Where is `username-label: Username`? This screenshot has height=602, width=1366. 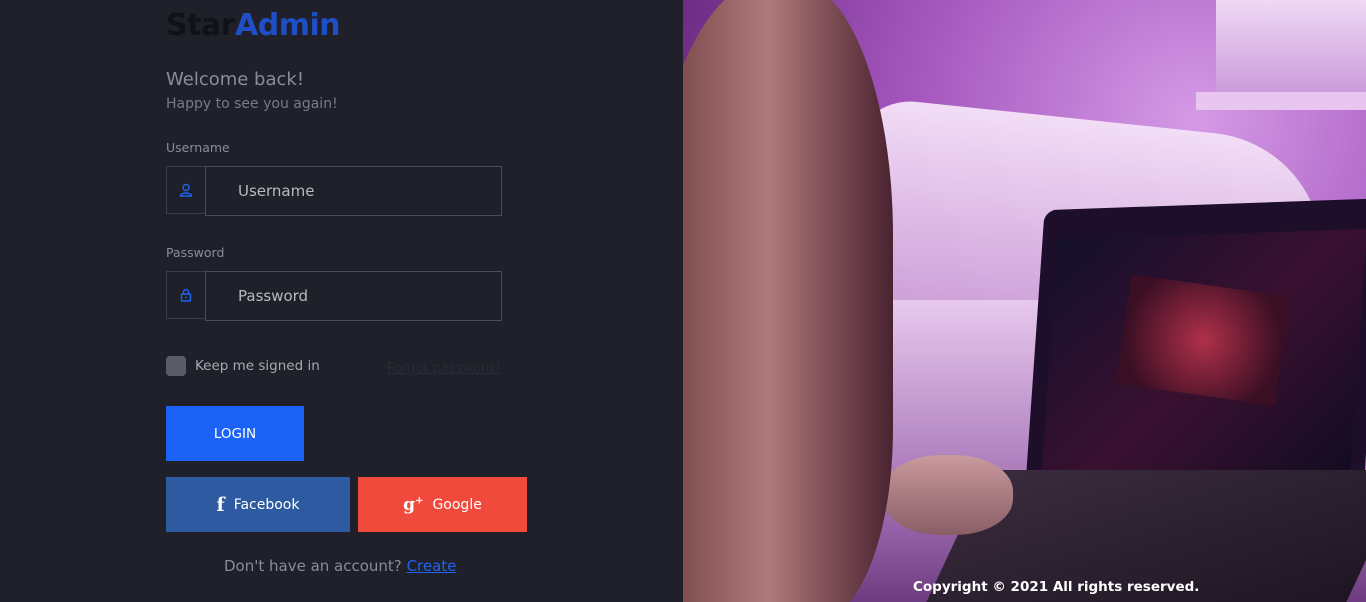 username-label: Username is located at coordinates (198, 147).